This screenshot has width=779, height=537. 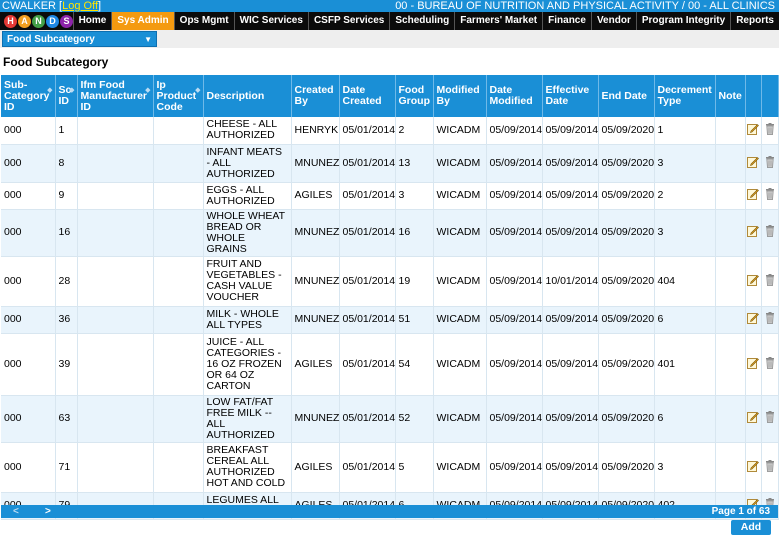 What do you see at coordinates (498, 21) in the screenshot?
I see `menu-farmers-market: Farmers' Market` at bounding box center [498, 21].